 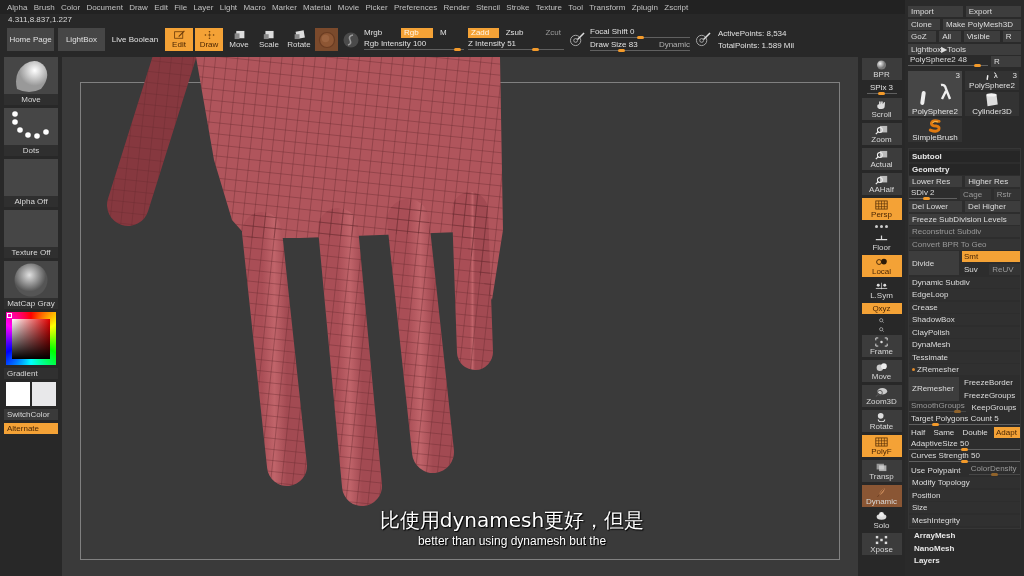 What do you see at coordinates (964, 219) in the screenshot?
I see `panel-button: Freeze SubDivision Levels` at bounding box center [964, 219].